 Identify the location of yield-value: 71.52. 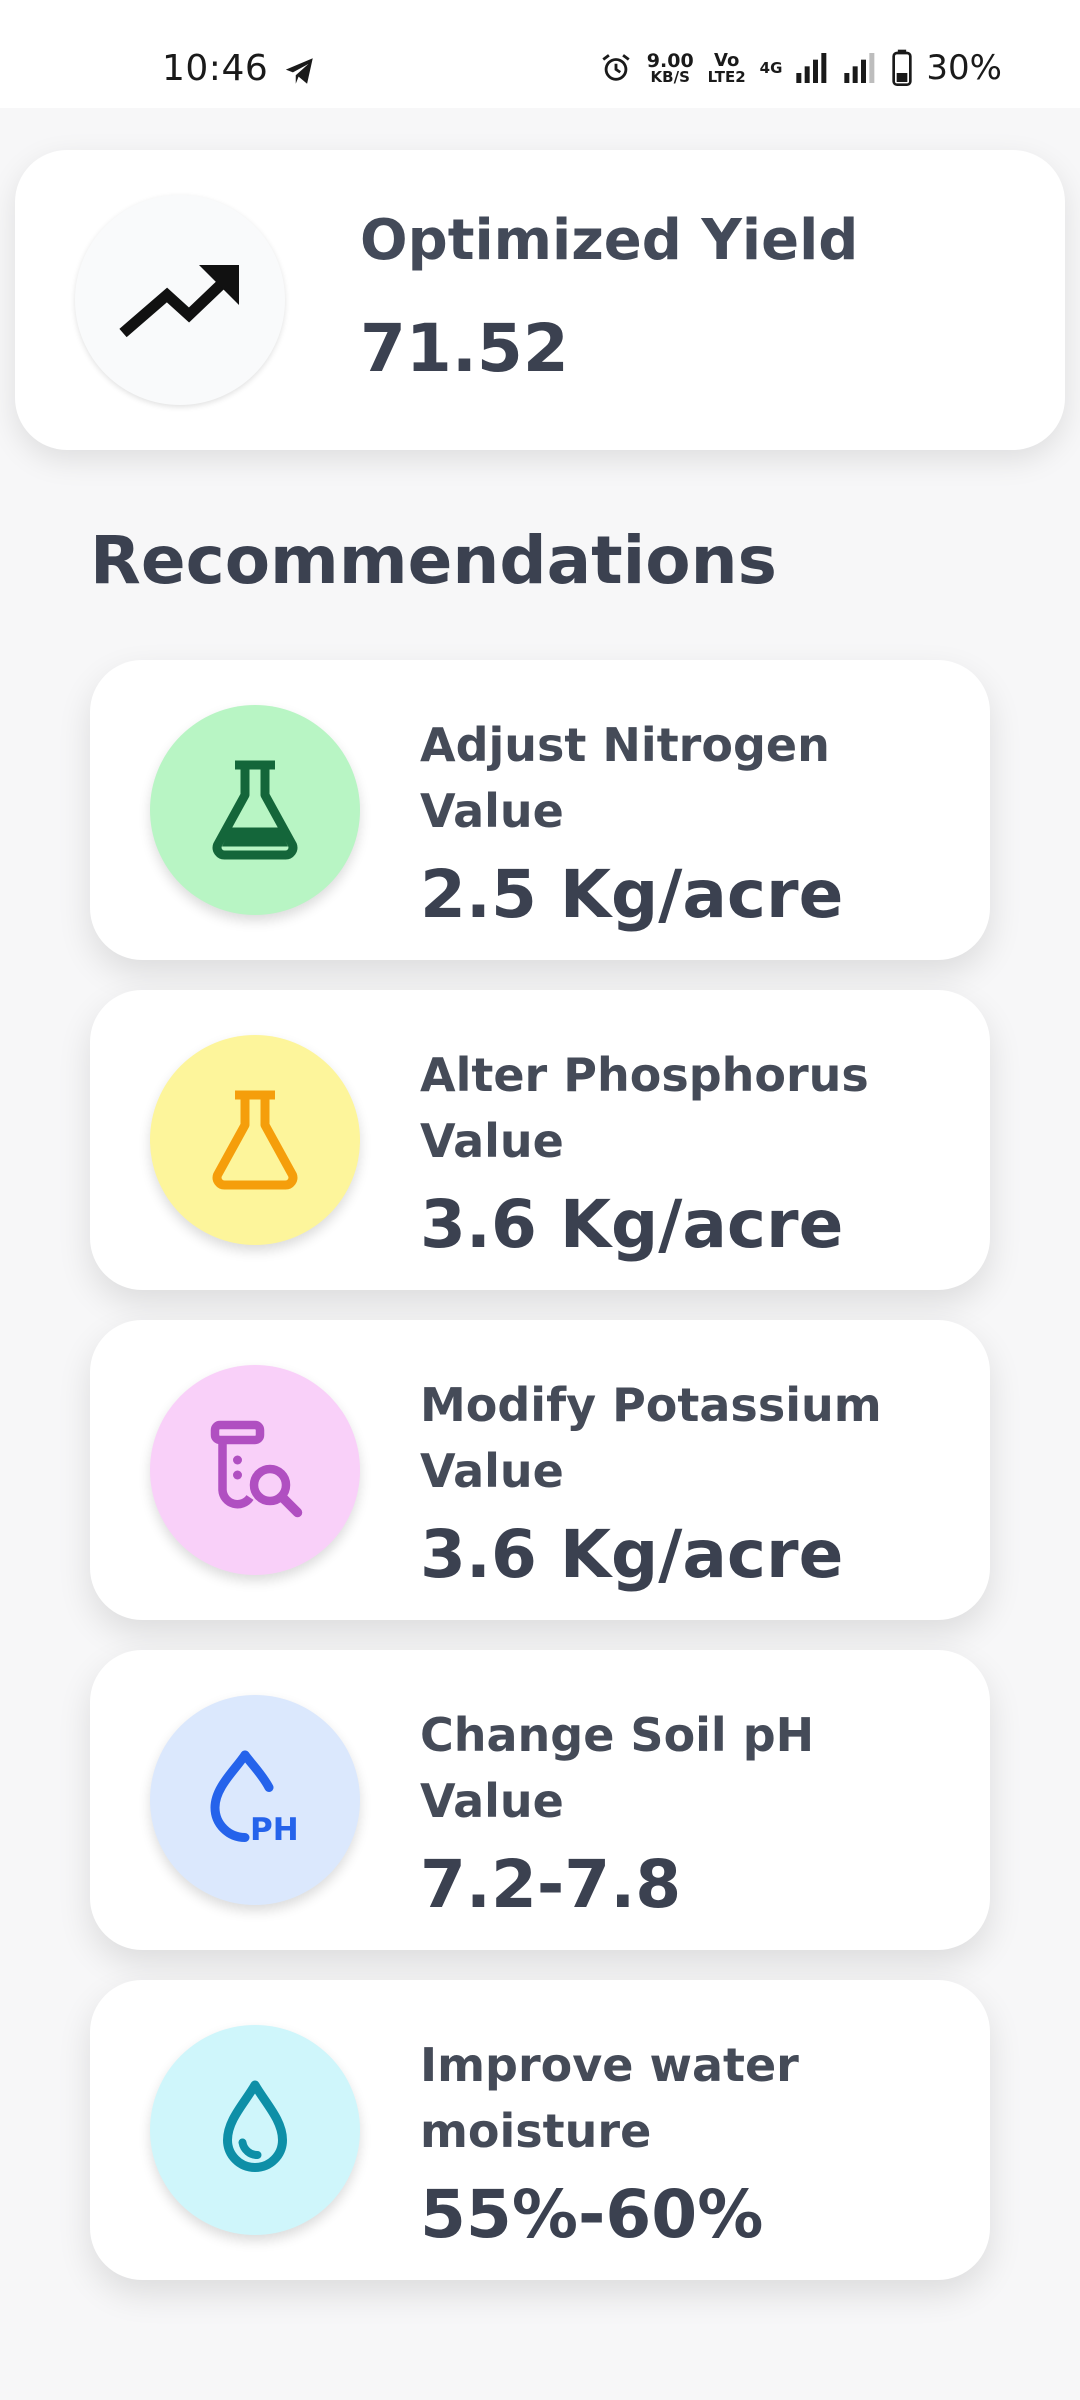
(464, 348).